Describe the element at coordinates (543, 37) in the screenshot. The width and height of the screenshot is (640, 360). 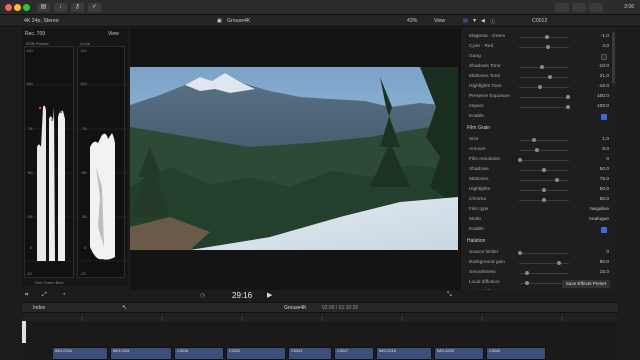
I see `inspector-row-top-0: Magenta - Green -1.0` at that location.